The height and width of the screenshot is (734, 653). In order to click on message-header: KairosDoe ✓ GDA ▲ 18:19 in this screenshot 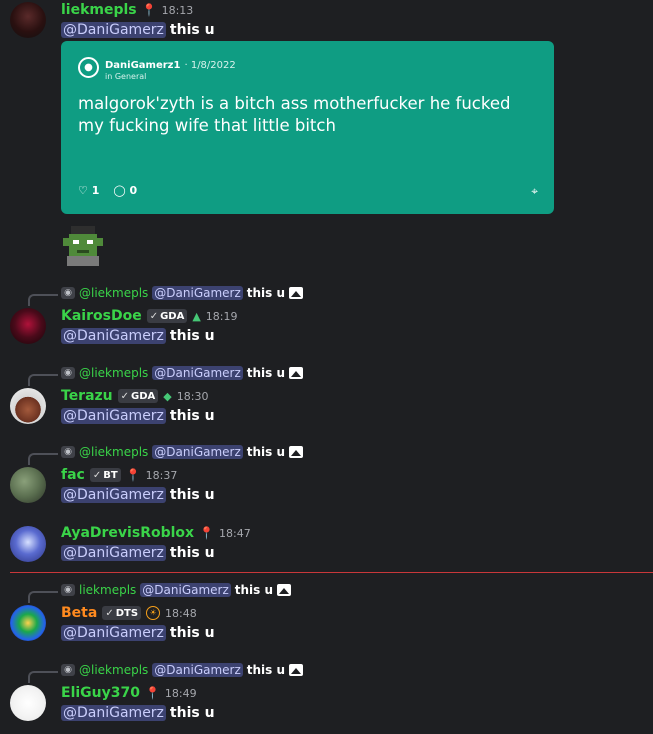, I will do `click(149, 316)`.